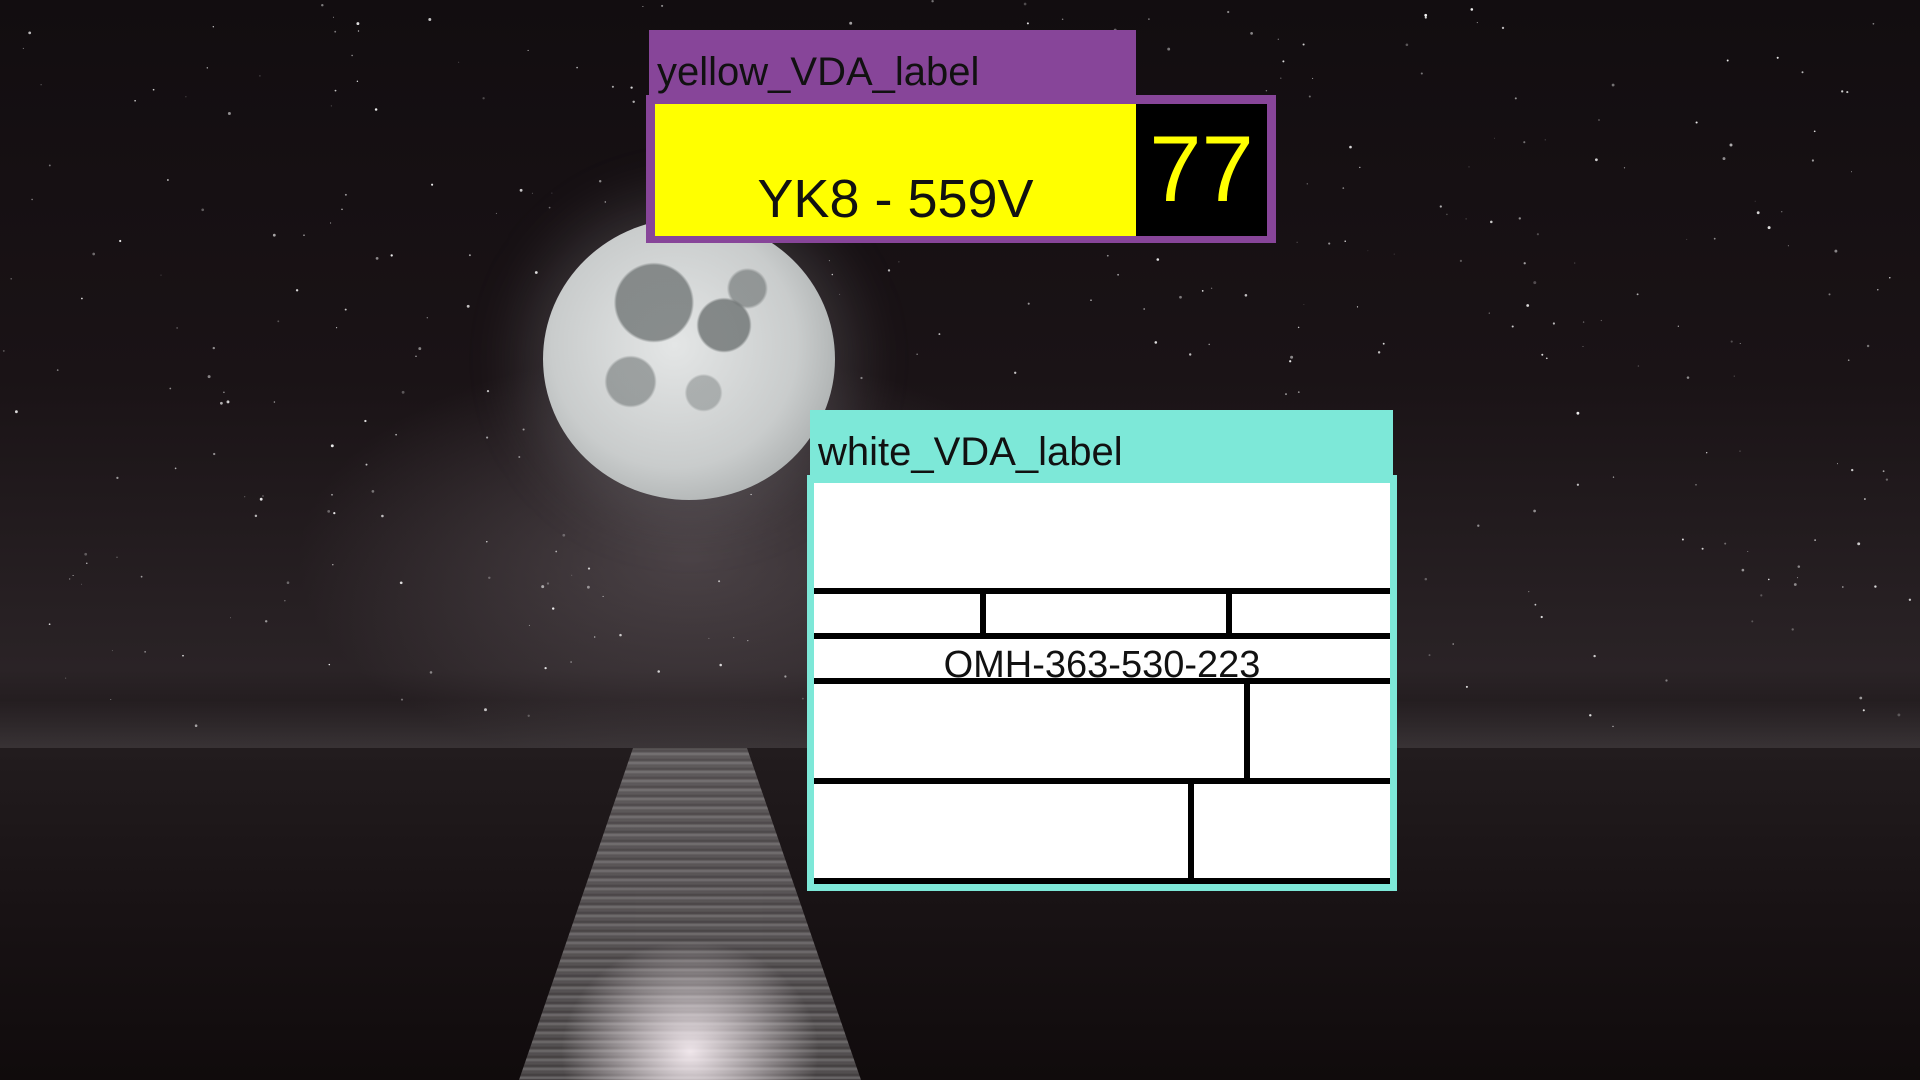 The height and width of the screenshot is (1080, 1920). What do you see at coordinates (689, 359) in the screenshot?
I see `moon` at bounding box center [689, 359].